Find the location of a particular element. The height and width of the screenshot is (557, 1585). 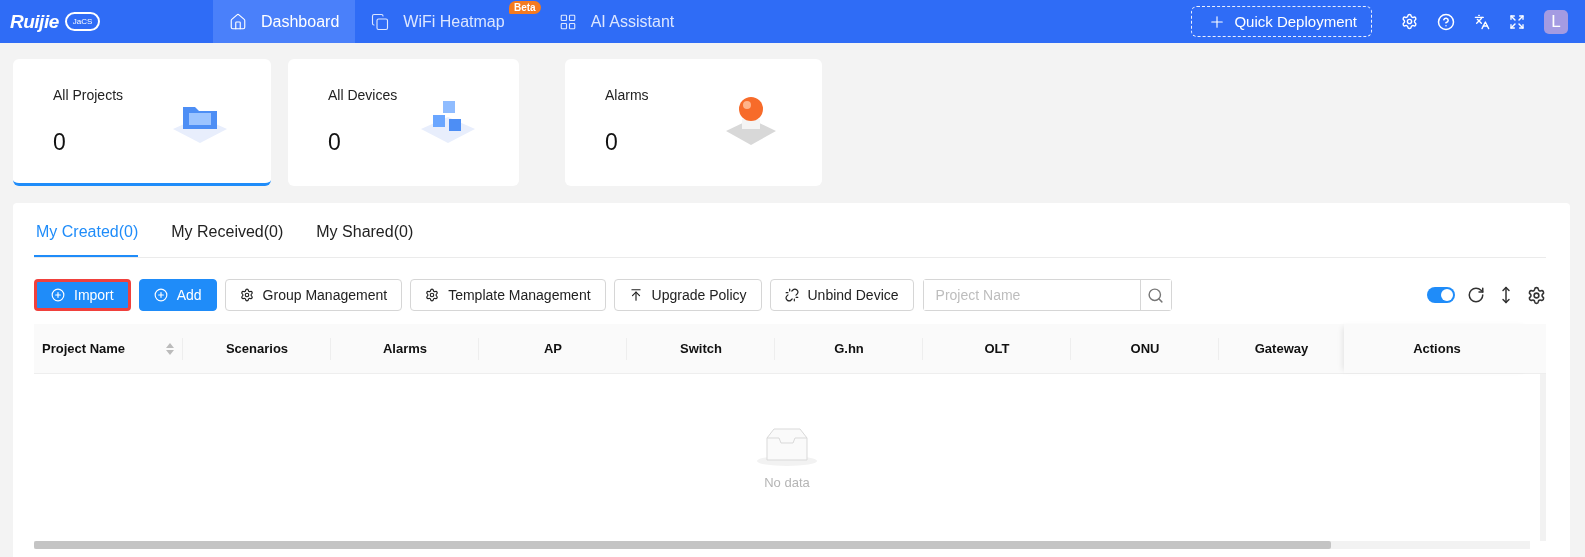

nav-tab: WiFi Heatmap Beta is located at coordinates (449, 21).